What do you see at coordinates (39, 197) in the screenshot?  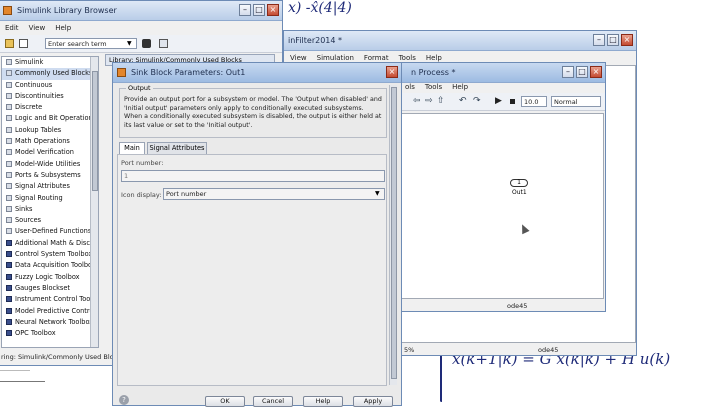 I see `library-tree-item-label: Signal Routing` at bounding box center [39, 197].